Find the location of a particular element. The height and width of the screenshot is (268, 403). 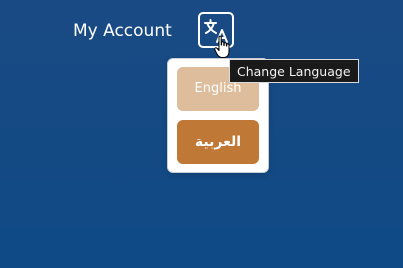

change-language-button is located at coordinates (216, 30).